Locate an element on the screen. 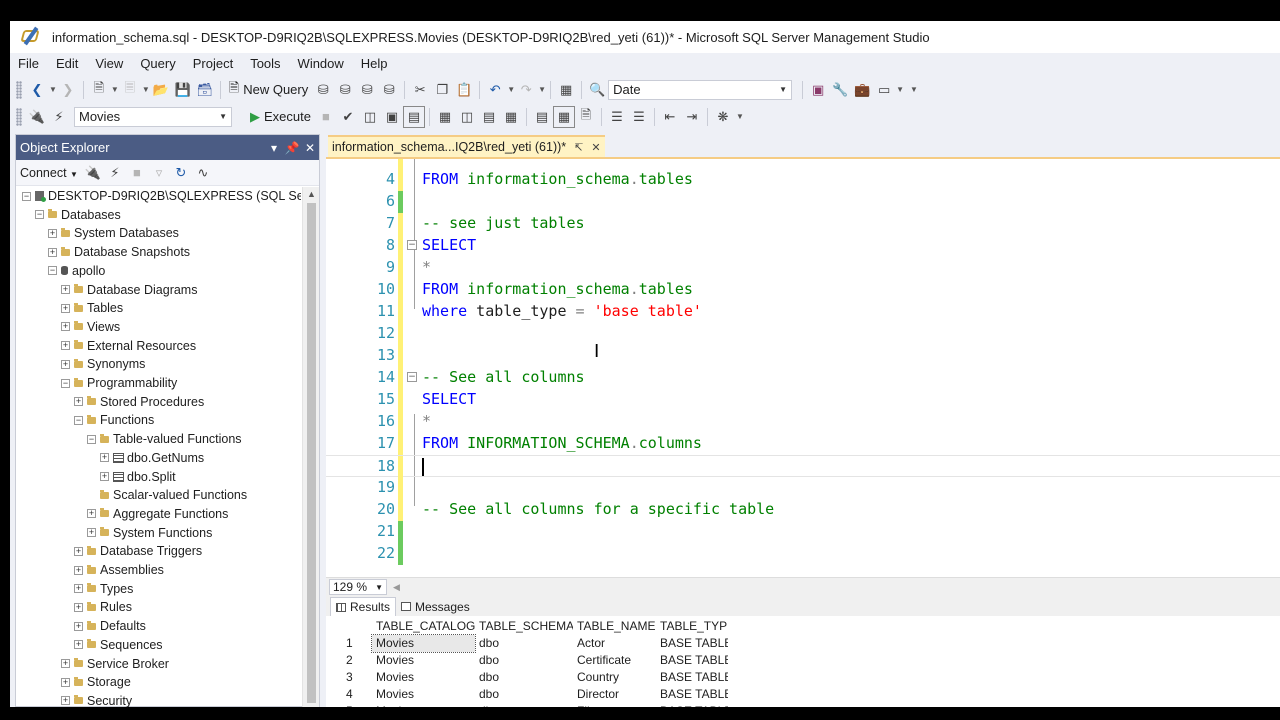  editor-line: 14 − -- See all columns is located at coordinates (803, 378).